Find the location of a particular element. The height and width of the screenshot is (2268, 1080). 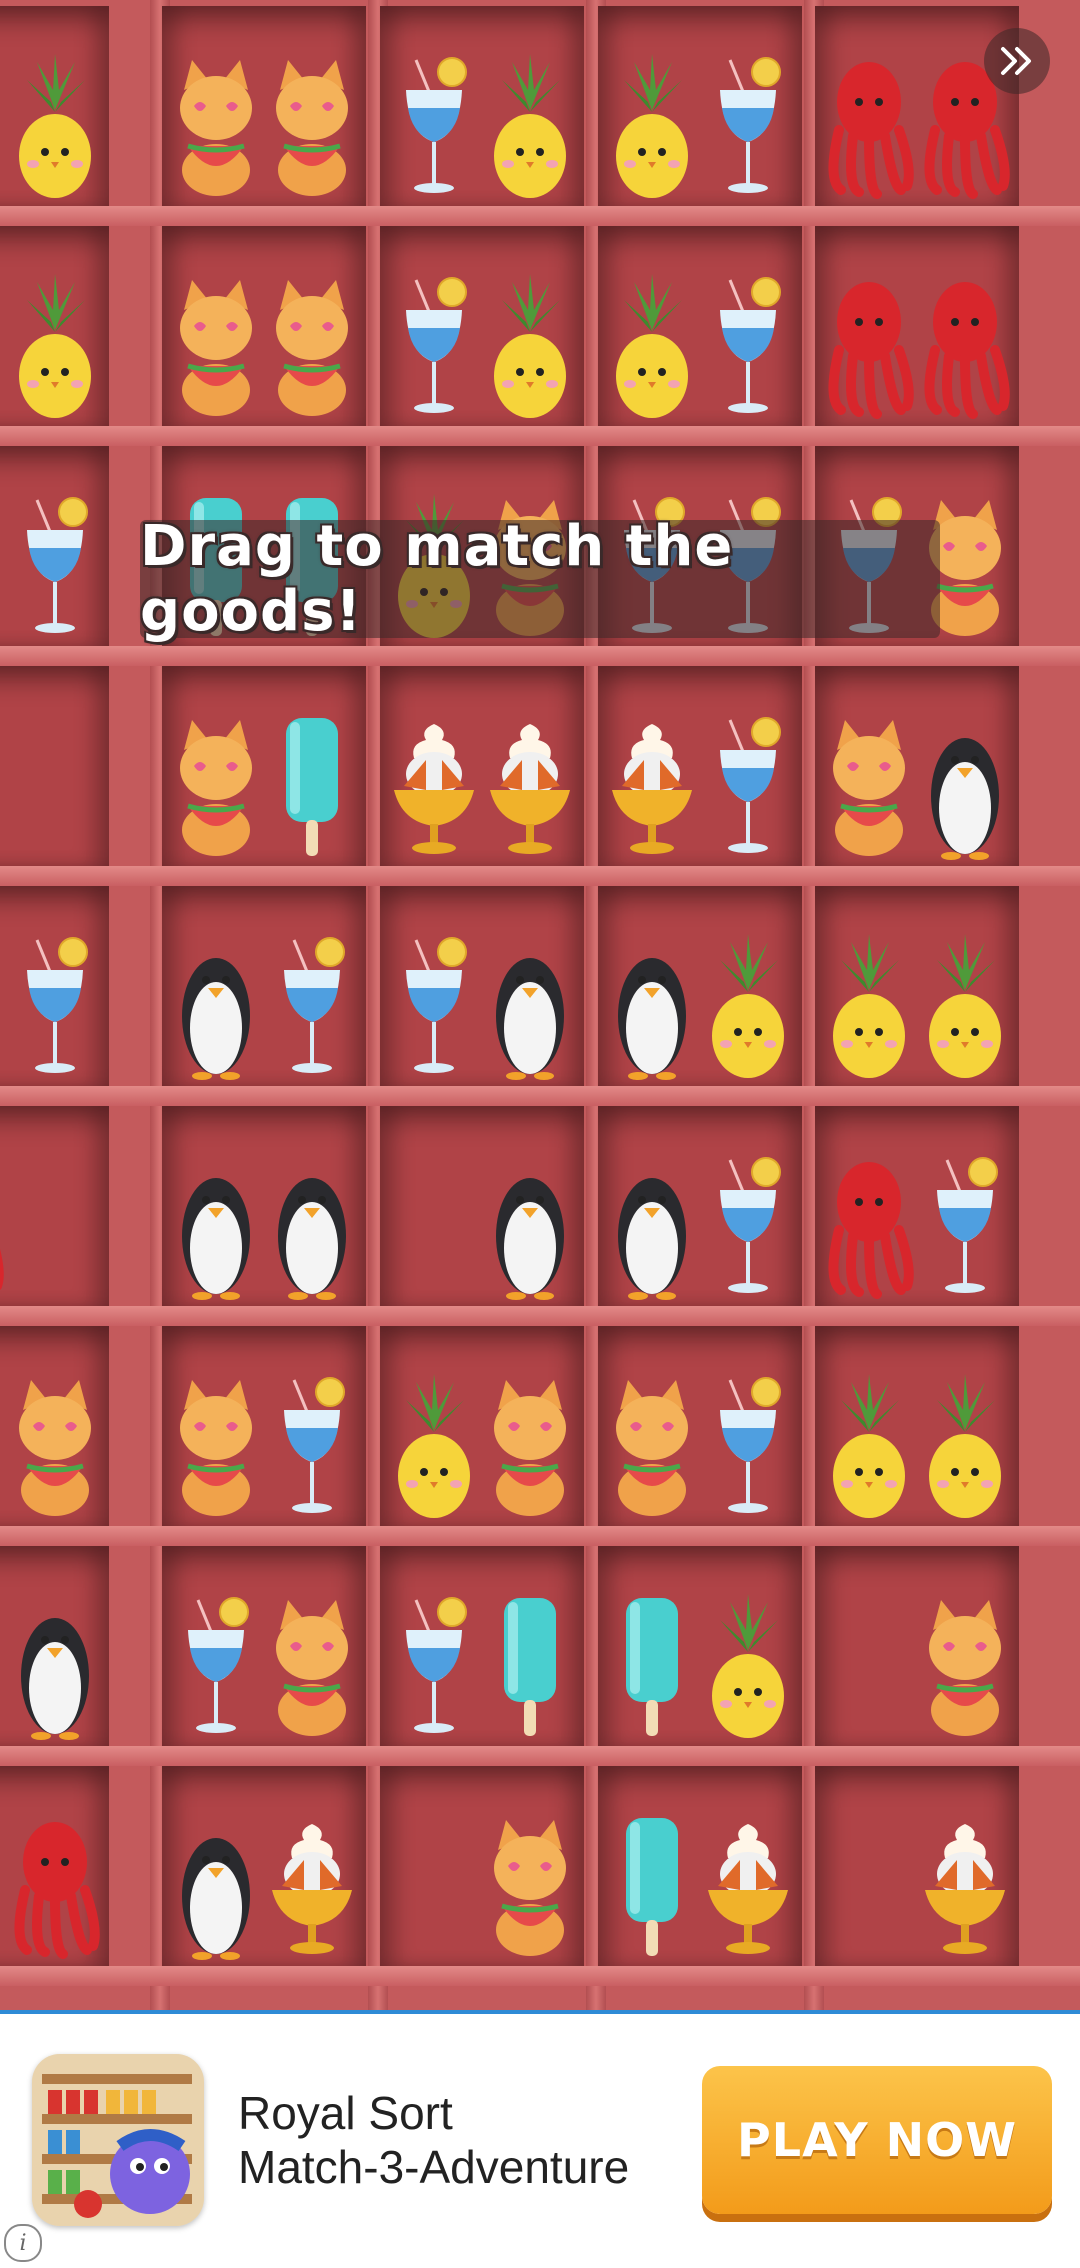

ad-title: Royal Sort is located at coordinates (345, 2113).